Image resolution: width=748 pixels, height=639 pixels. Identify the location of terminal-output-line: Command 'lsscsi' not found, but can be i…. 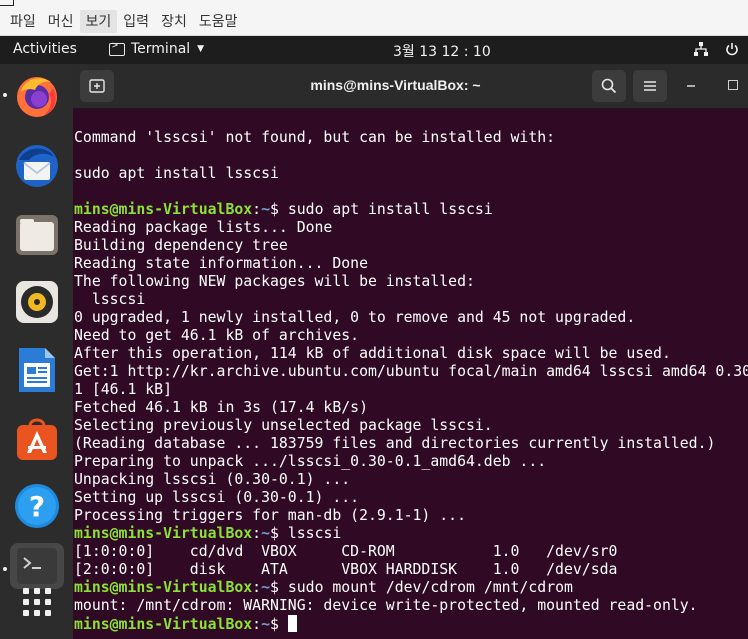
(315, 137).